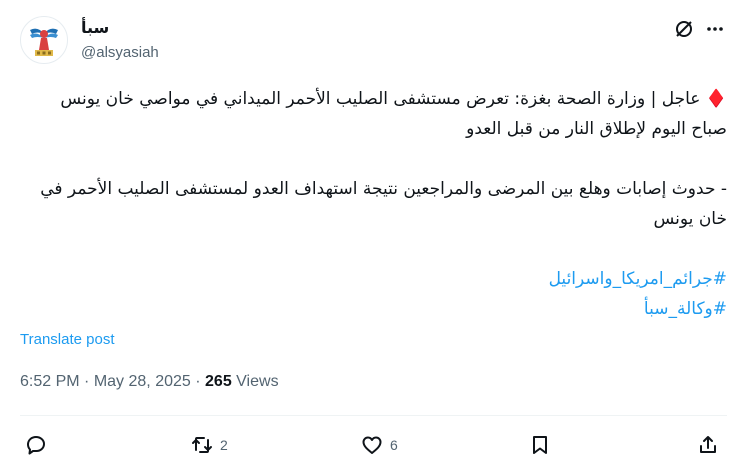 The width and height of the screenshot is (747, 475). I want to click on heart-icon, so click(372, 445).